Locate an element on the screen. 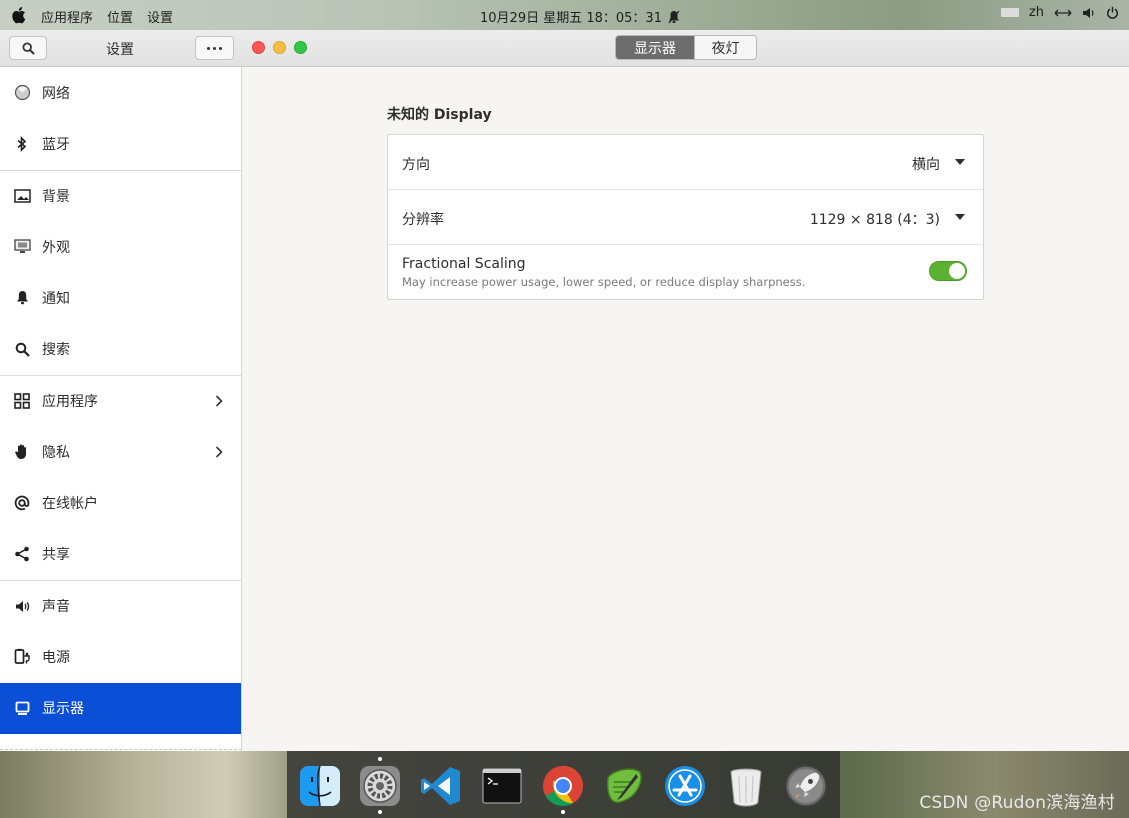  network-icon is located at coordinates (22, 93).